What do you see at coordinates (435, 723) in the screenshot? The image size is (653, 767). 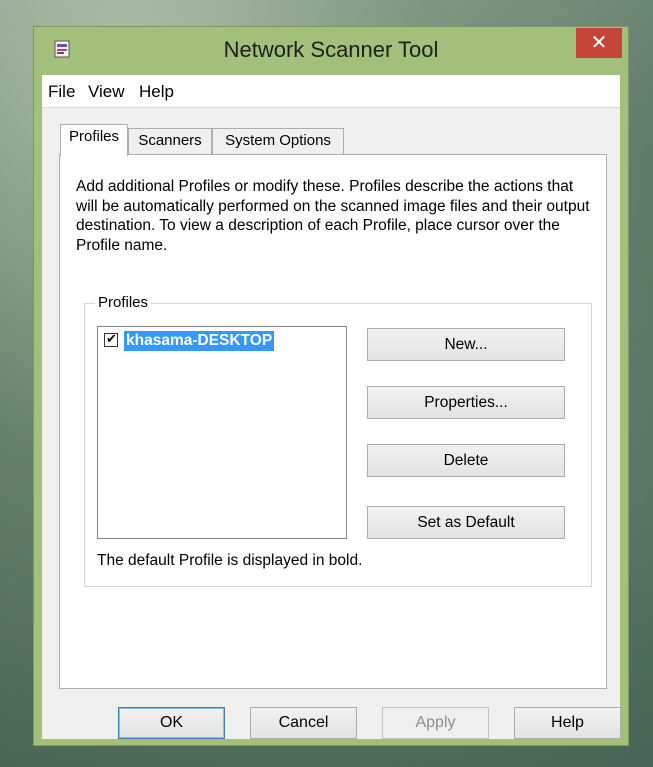 I see `apply-button: Apply` at bounding box center [435, 723].